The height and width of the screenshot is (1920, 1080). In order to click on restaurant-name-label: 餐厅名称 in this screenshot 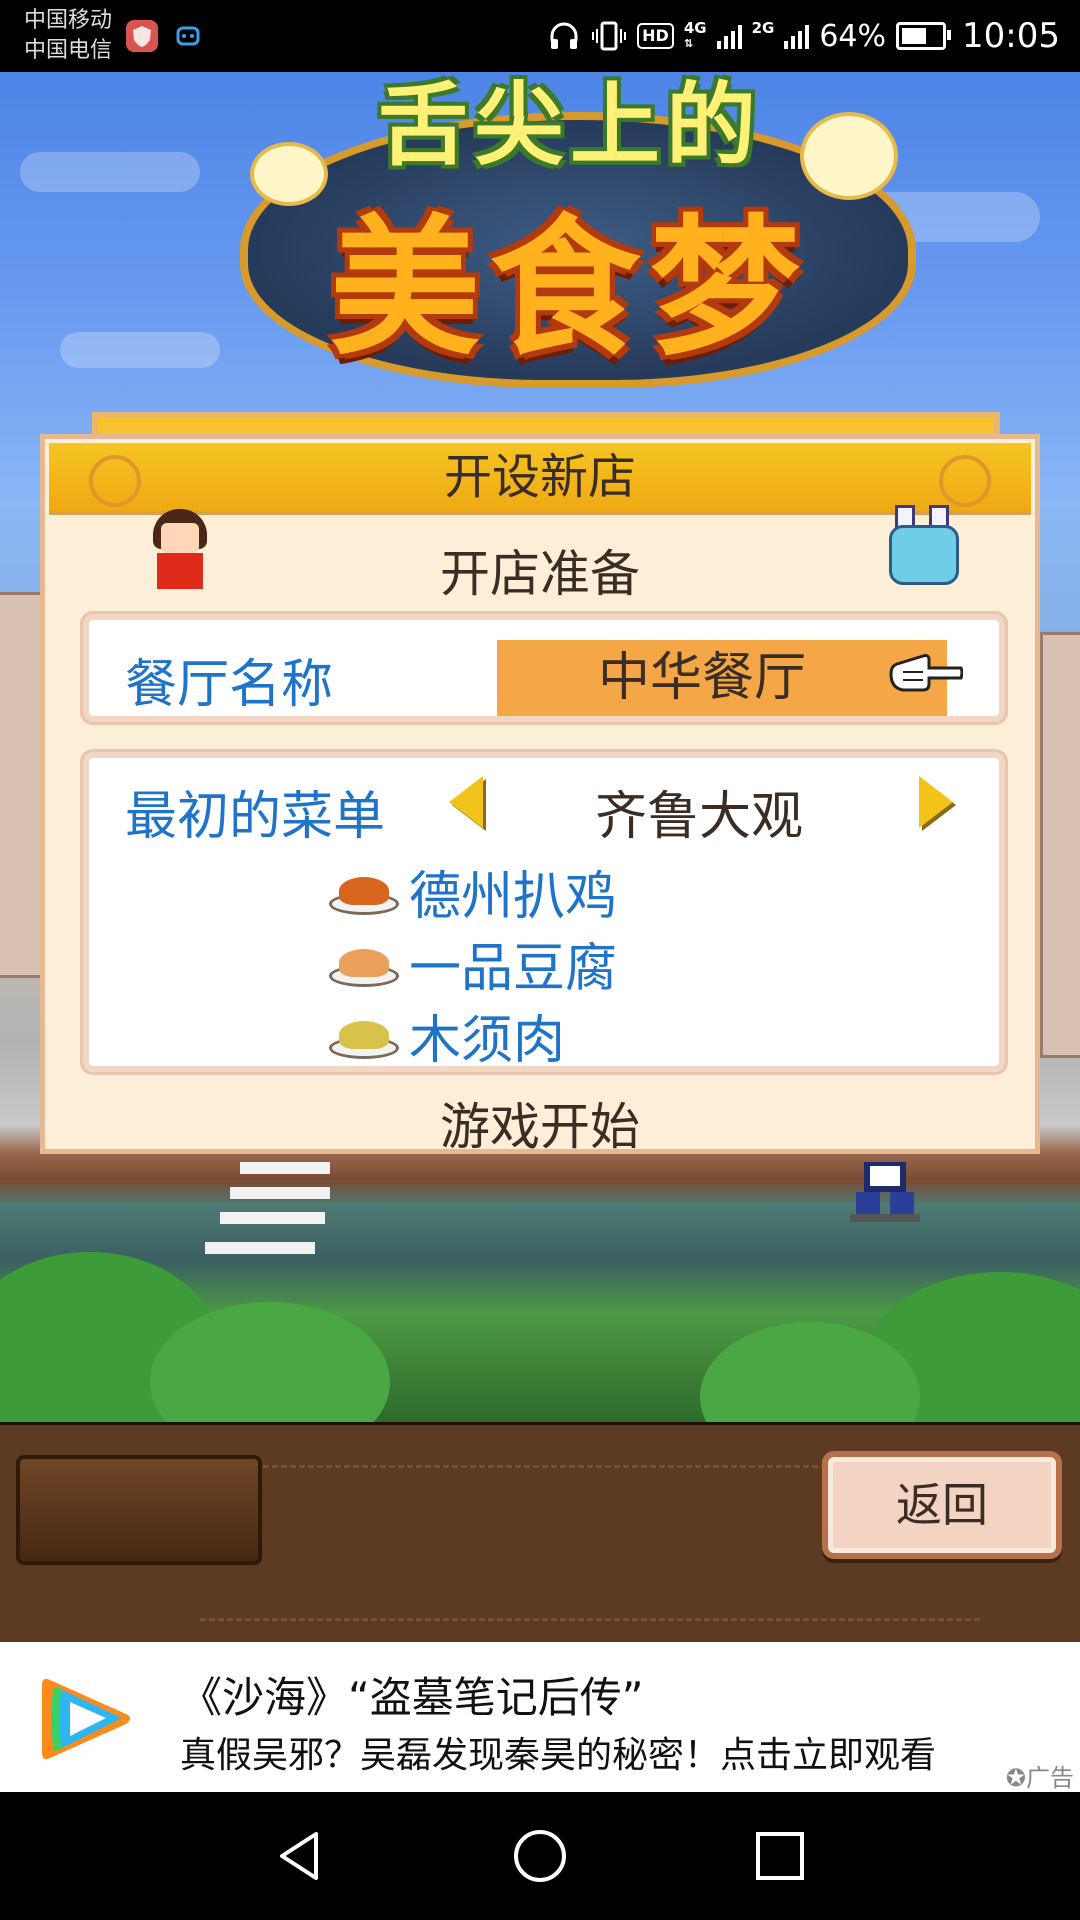, I will do `click(229, 685)`.